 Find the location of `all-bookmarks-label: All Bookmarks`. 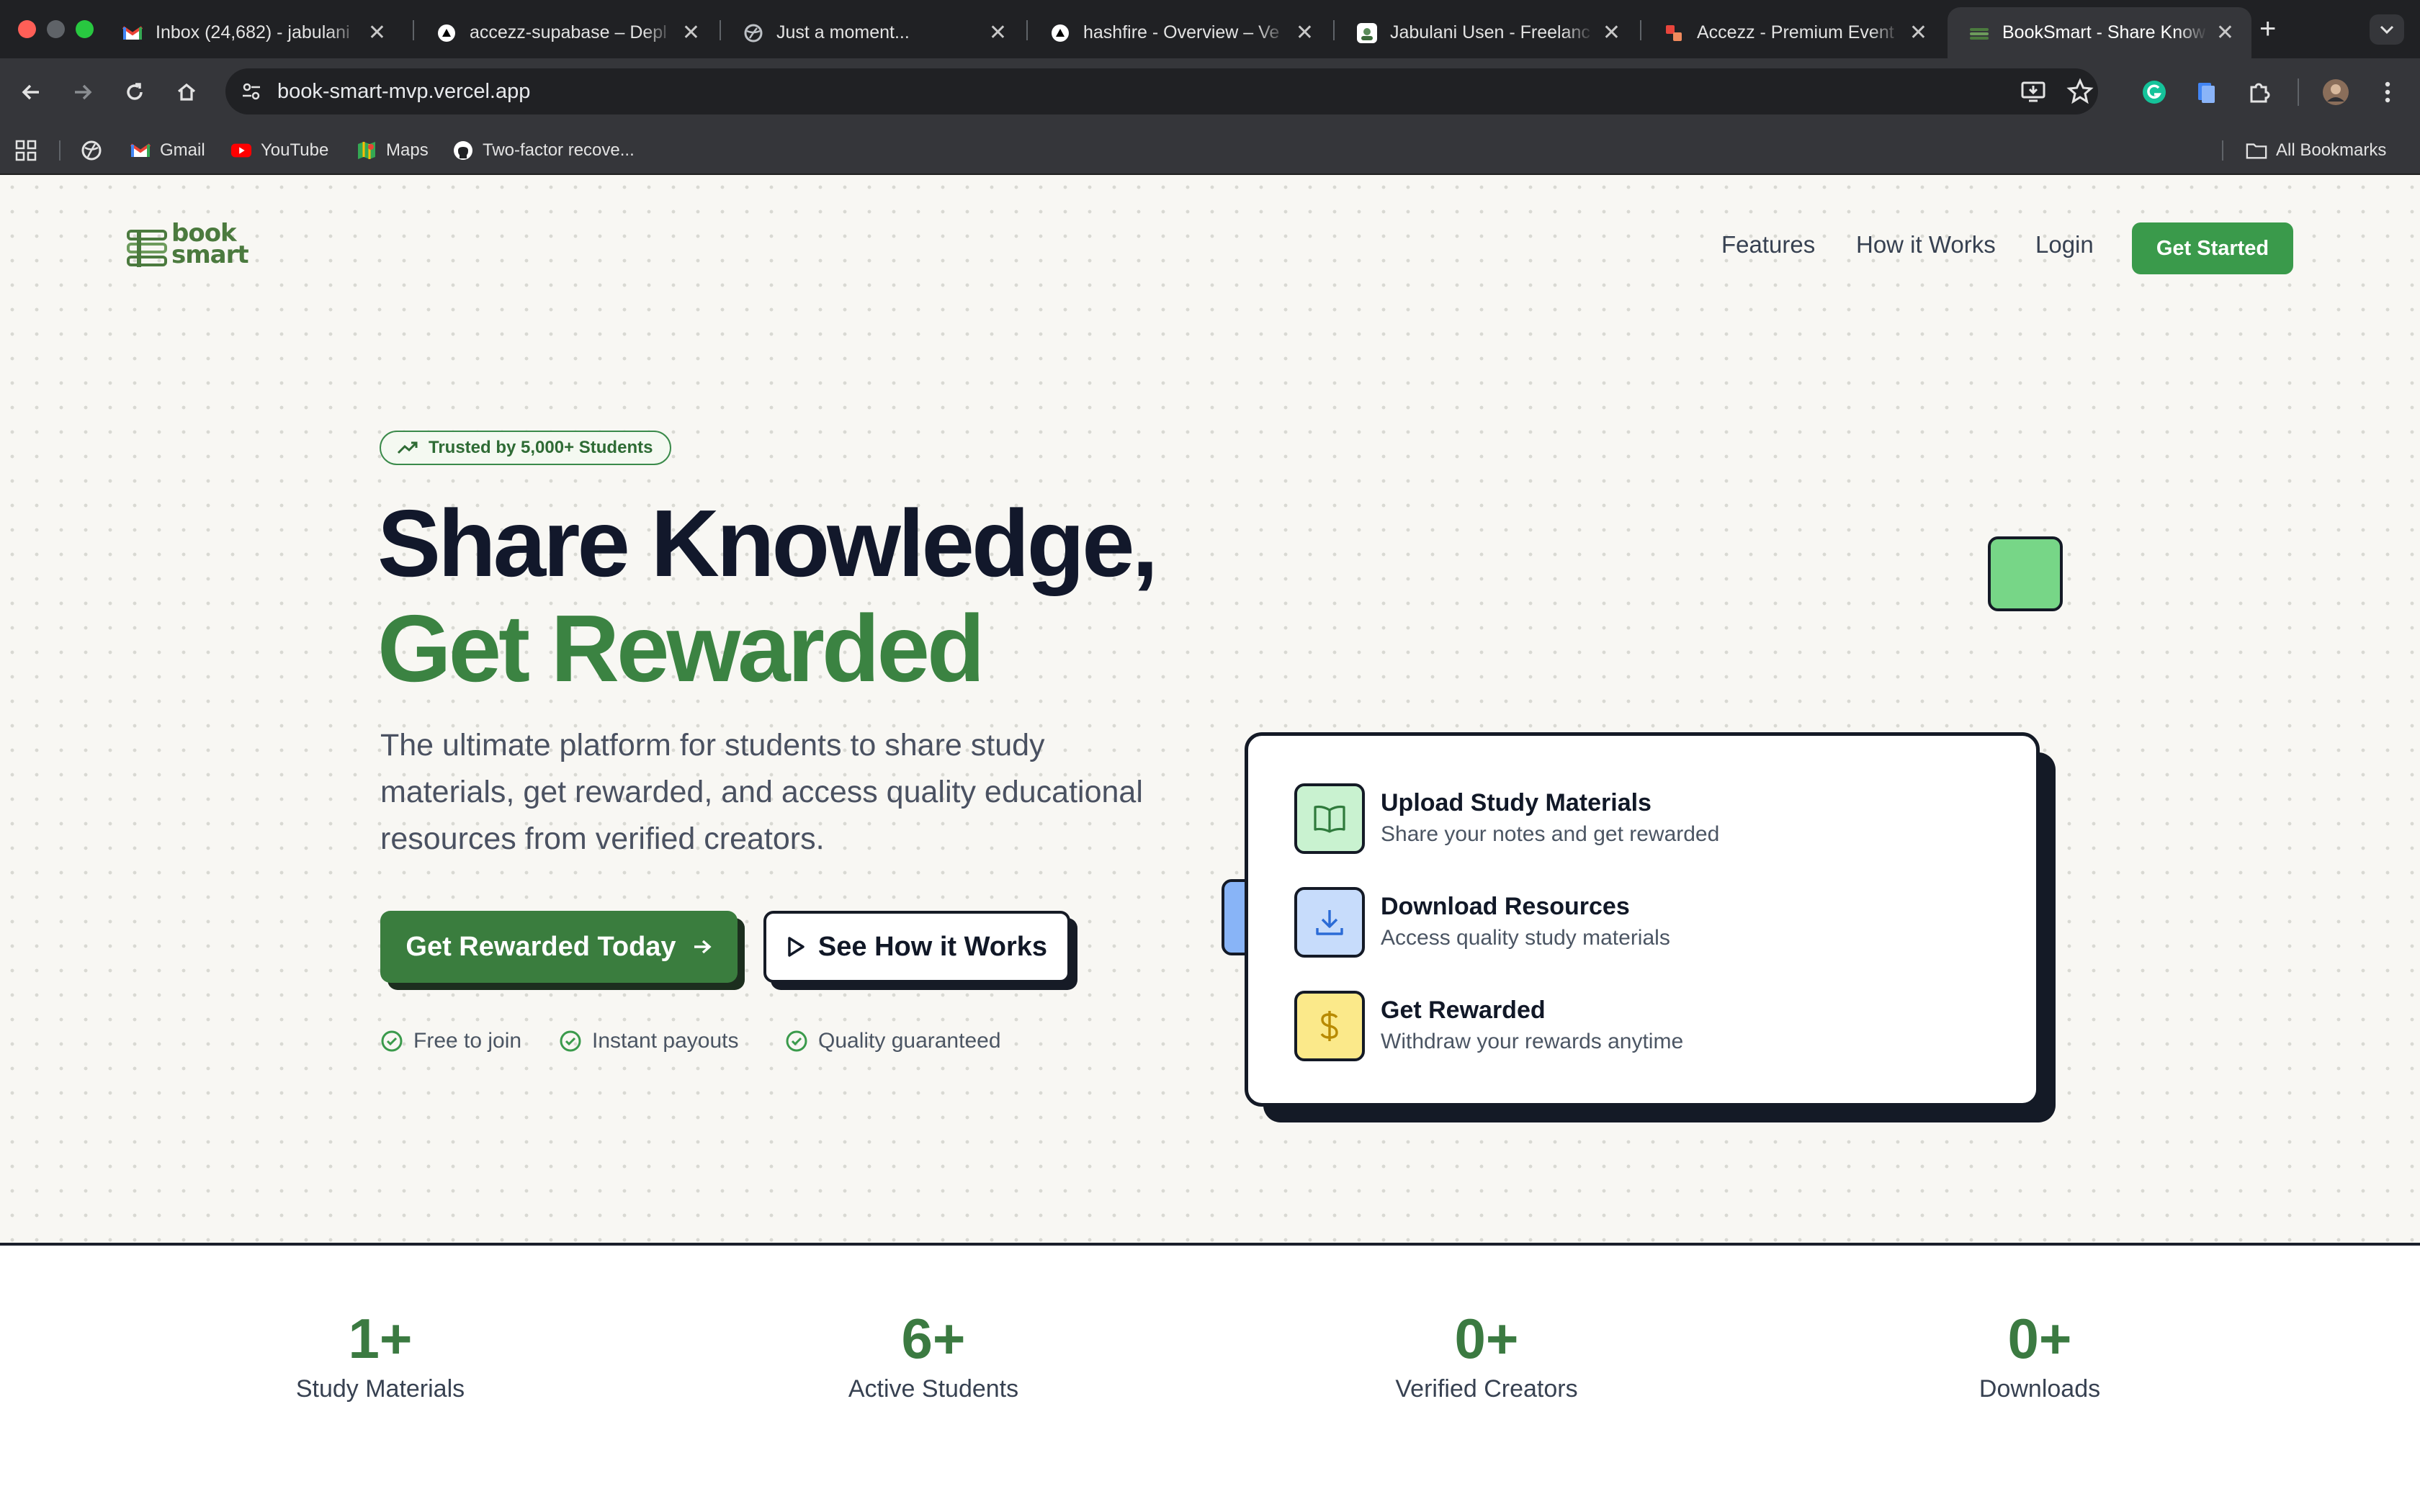

all-bookmarks-label: All Bookmarks is located at coordinates (2331, 150).